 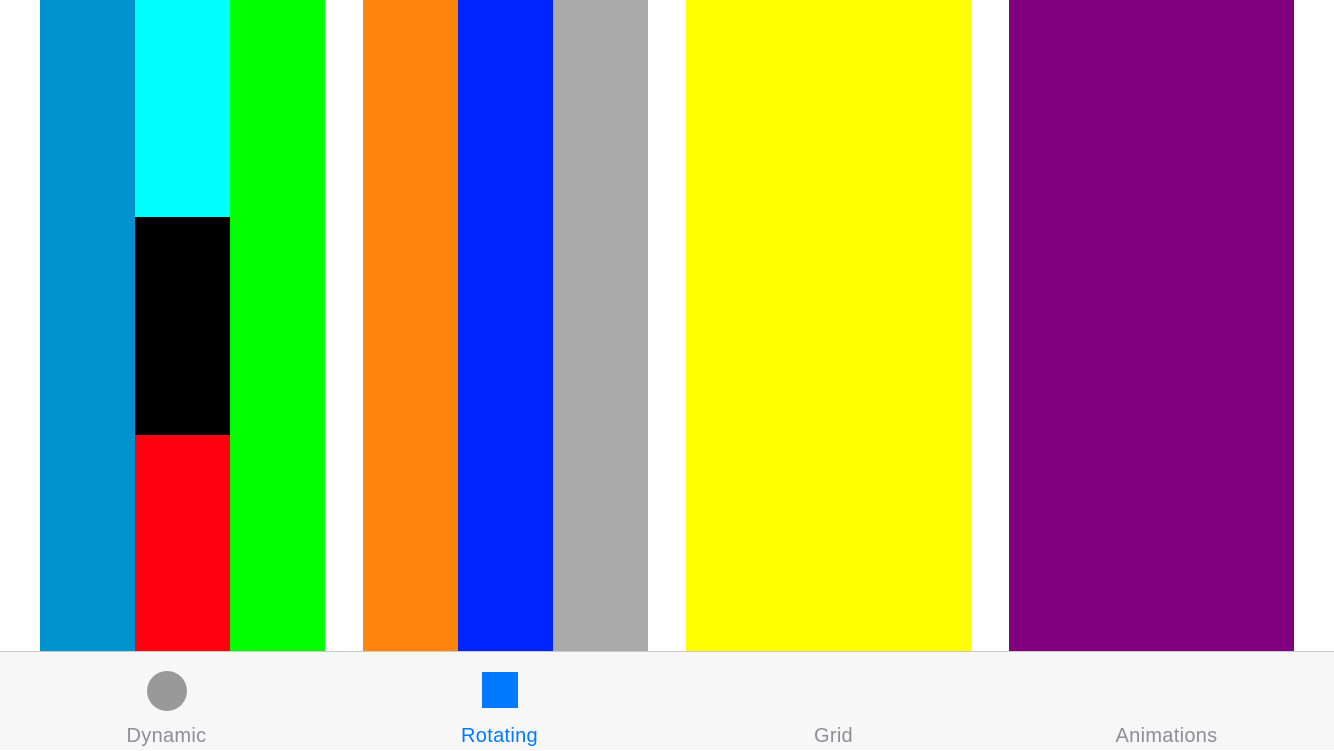 I want to click on tab-label-animations: Animations, so click(x=1166, y=736).